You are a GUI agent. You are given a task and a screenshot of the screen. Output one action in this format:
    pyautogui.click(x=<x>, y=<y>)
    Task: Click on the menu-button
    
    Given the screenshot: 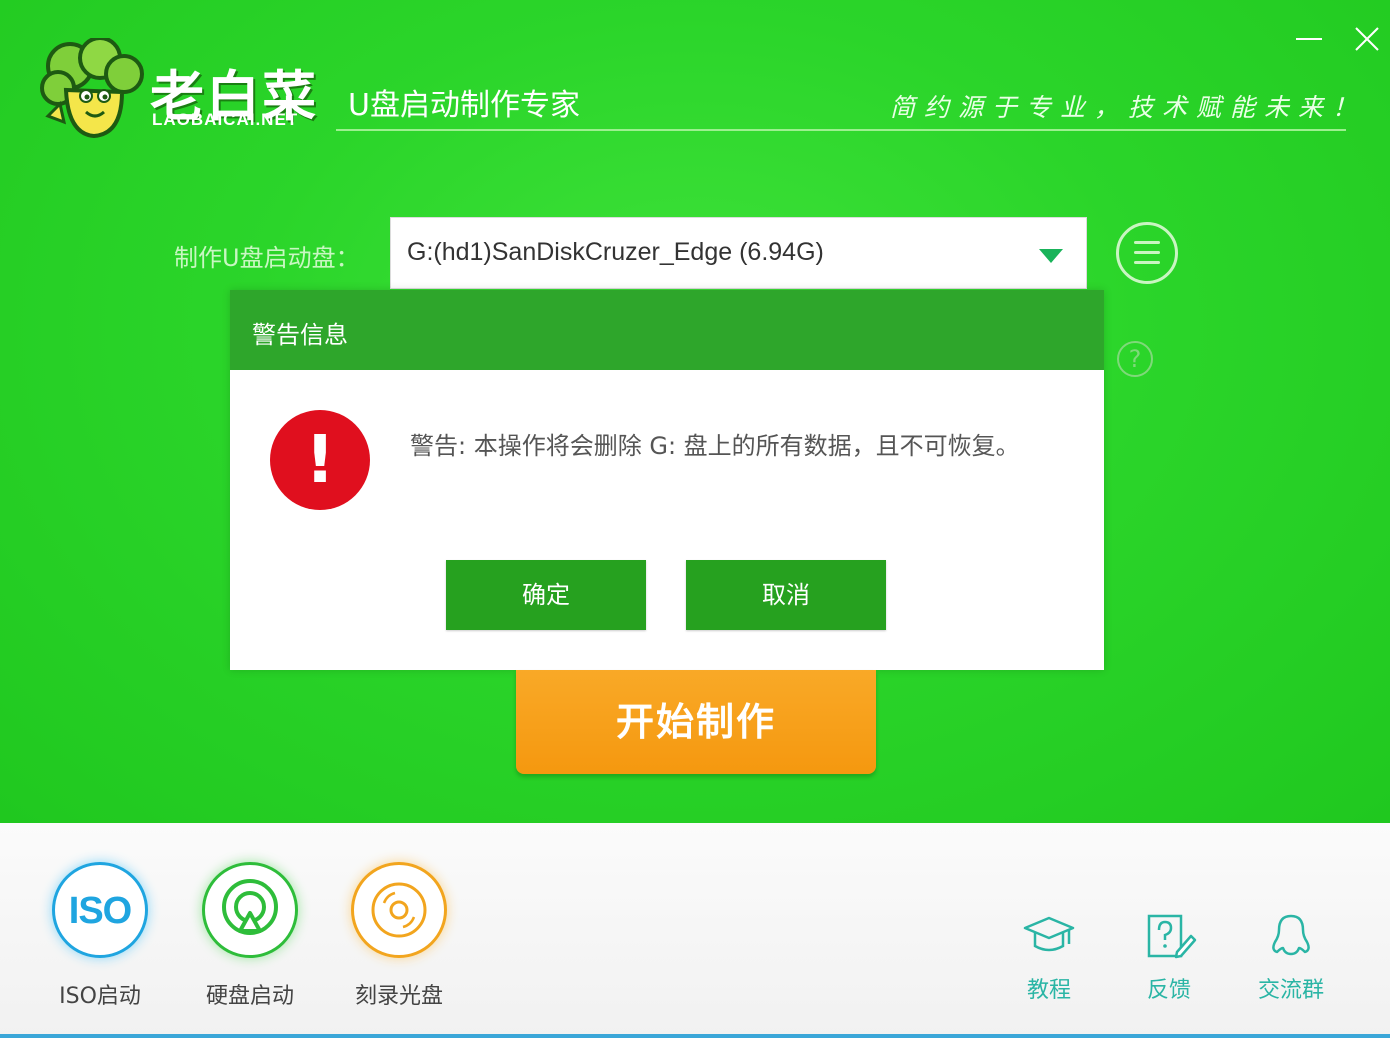 What is the action you would take?
    pyautogui.click(x=1147, y=253)
    